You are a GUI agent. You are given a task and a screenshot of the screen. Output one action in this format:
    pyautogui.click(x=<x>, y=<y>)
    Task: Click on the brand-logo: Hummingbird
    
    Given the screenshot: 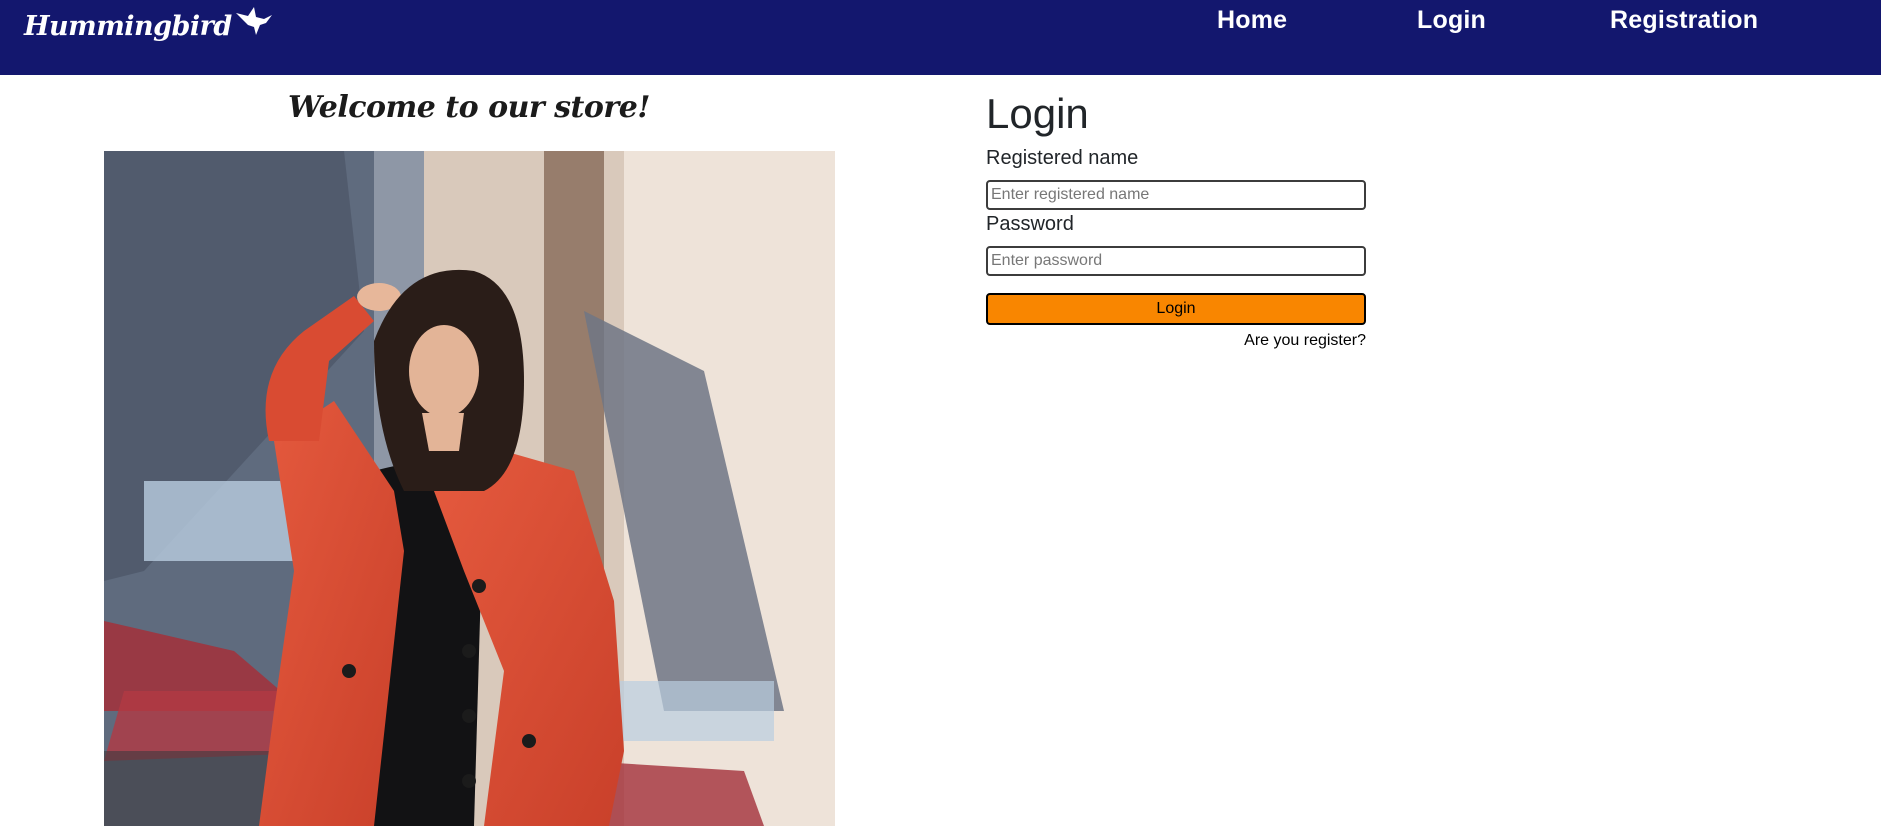 What is the action you would take?
    pyautogui.click(x=149, y=26)
    